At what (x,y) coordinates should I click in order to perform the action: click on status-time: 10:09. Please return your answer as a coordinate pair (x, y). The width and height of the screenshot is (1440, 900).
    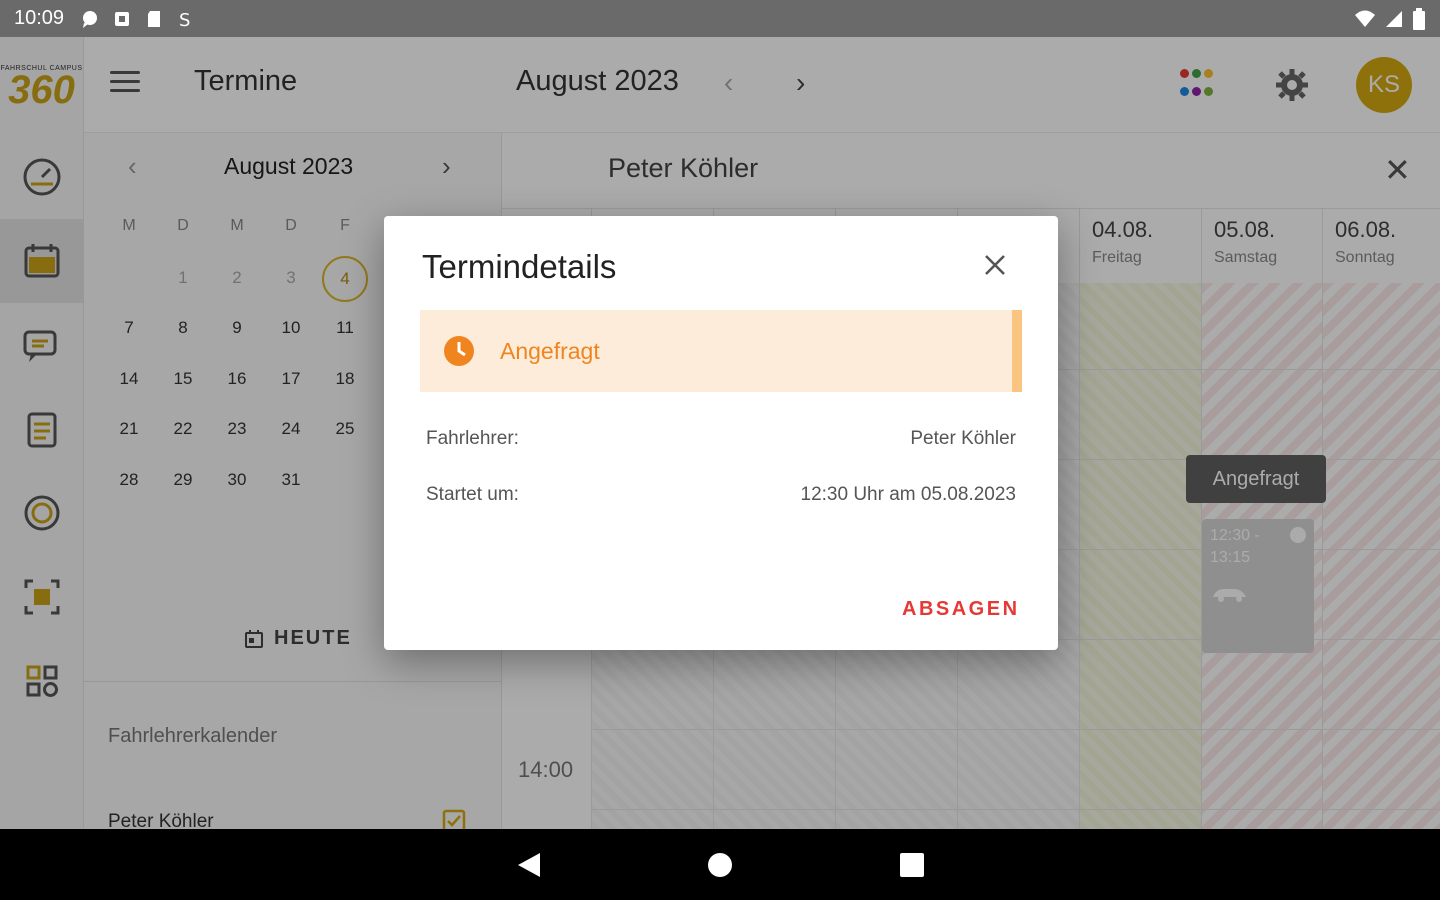
    Looking at the image, I should click on (39, 18).